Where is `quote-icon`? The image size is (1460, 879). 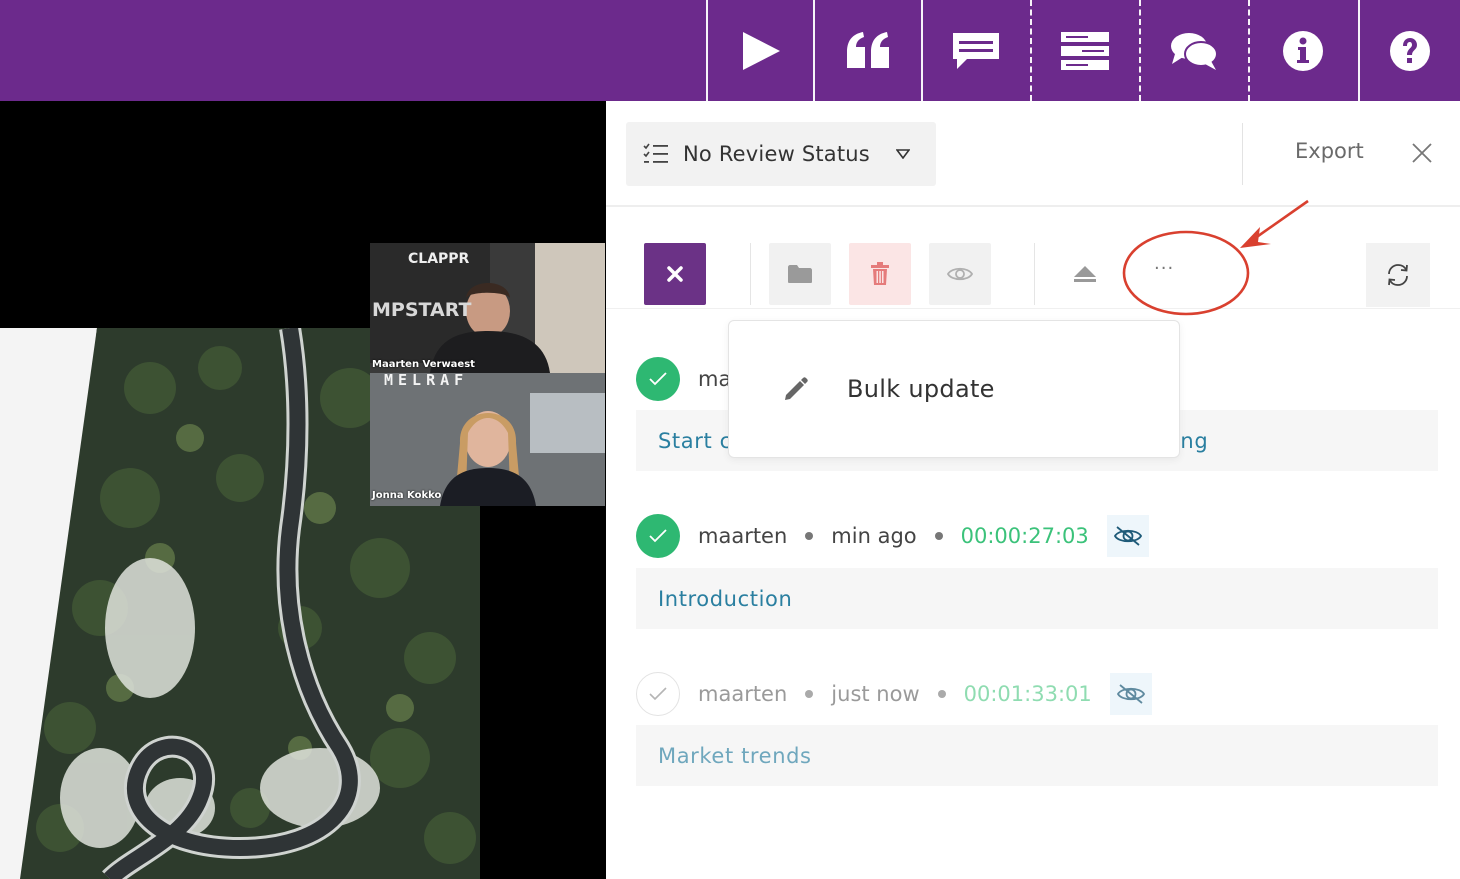 quote-icon is located at coordinates (868, 49).